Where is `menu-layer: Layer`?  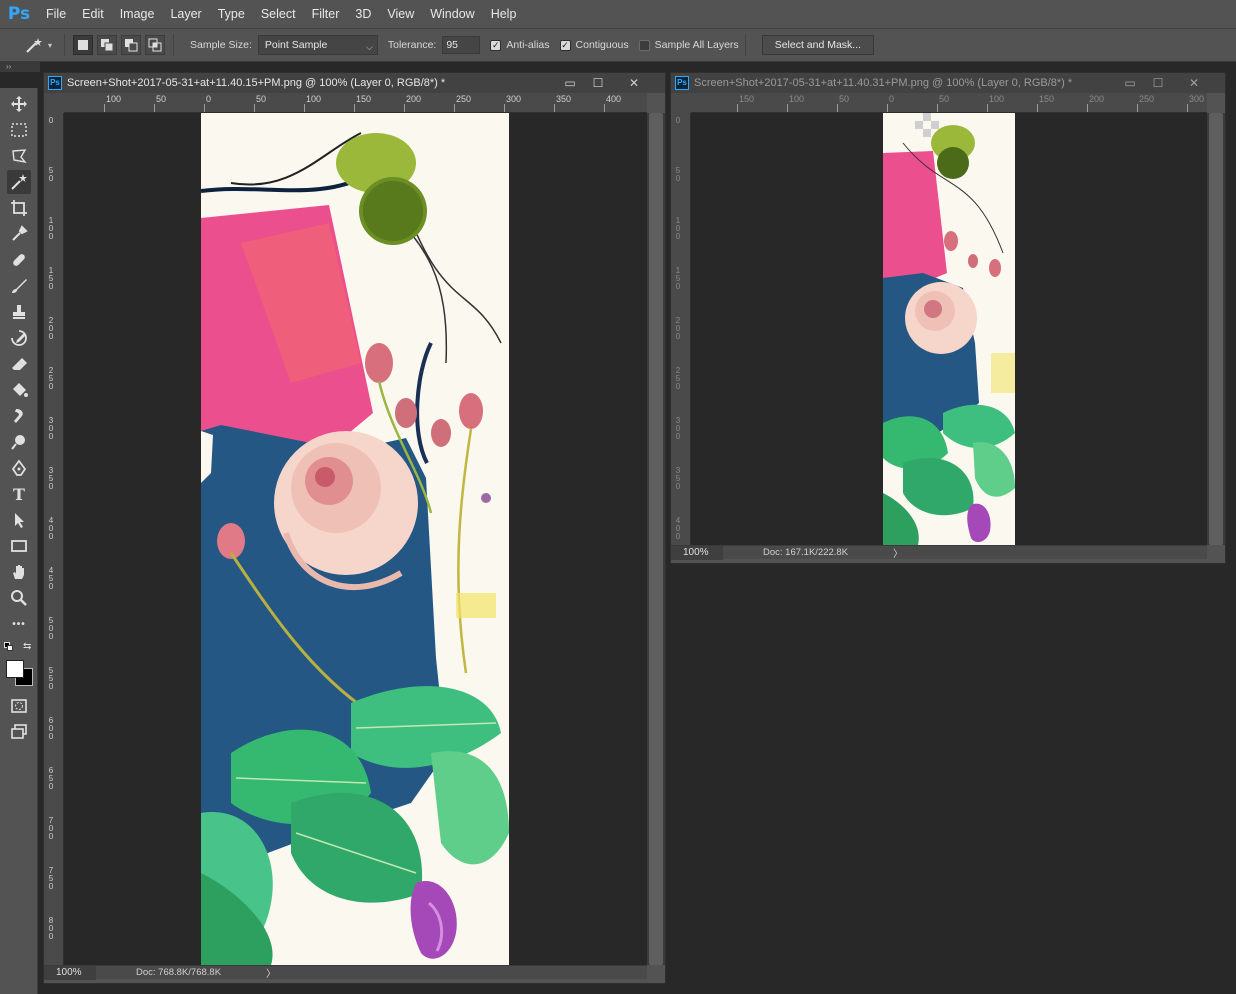
menu-layer: Layer is located at coordinates (185, 14).